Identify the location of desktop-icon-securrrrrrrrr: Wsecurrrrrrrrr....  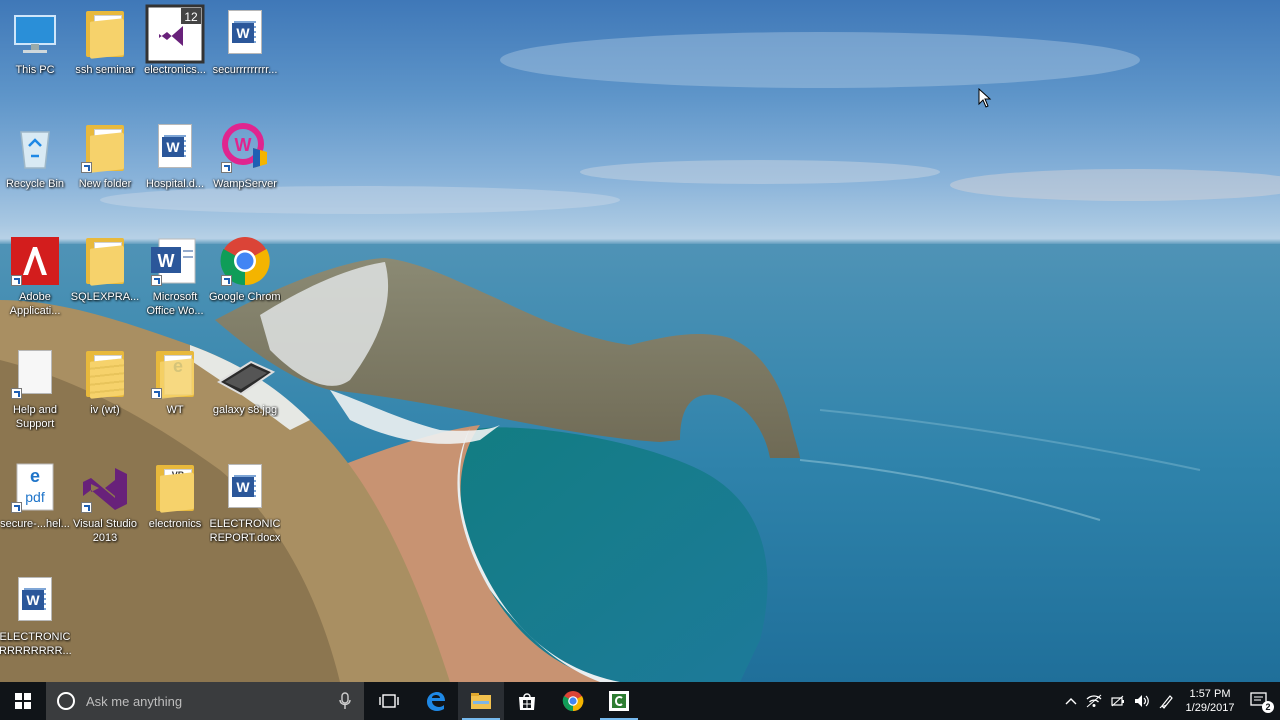
(245, 42).